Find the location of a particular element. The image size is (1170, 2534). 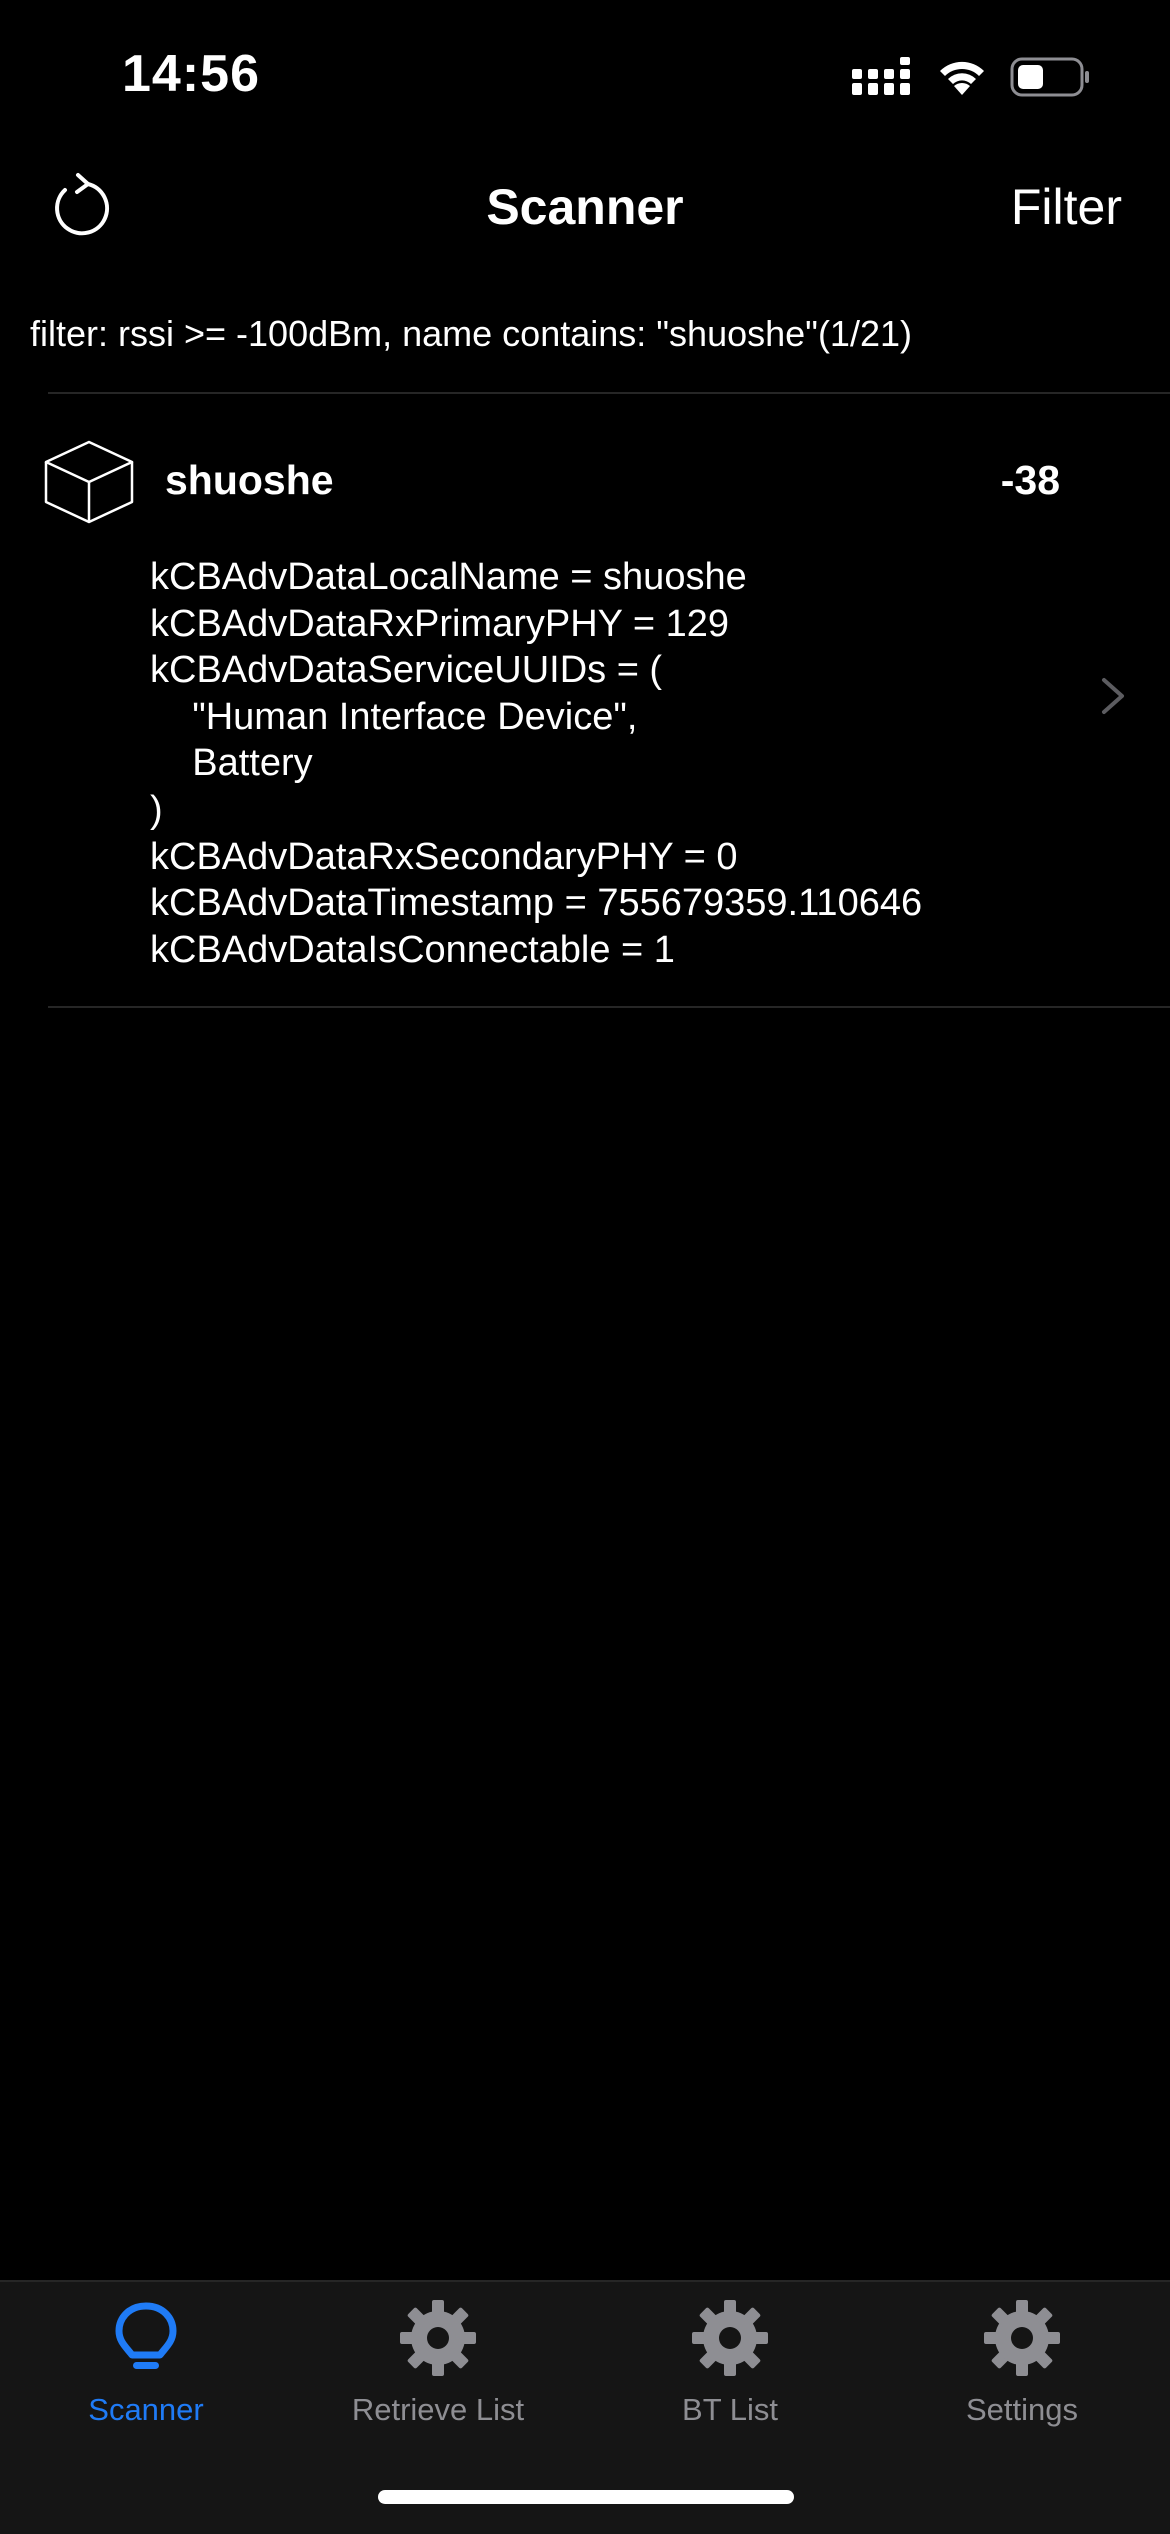

nav-bar: Scanner Filter is located at coordinates (585, 207).